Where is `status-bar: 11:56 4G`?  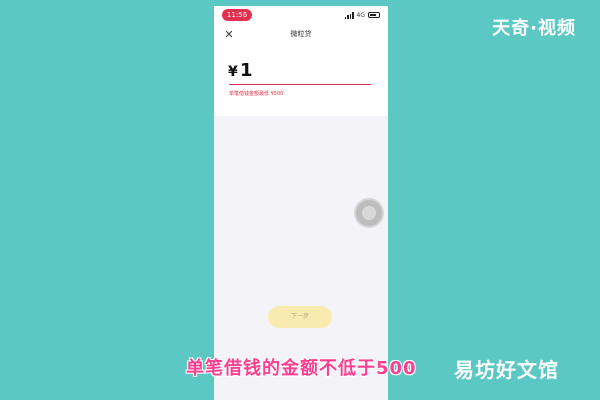
status-bar: 11:56 4G is located at coordinates (301, 15).